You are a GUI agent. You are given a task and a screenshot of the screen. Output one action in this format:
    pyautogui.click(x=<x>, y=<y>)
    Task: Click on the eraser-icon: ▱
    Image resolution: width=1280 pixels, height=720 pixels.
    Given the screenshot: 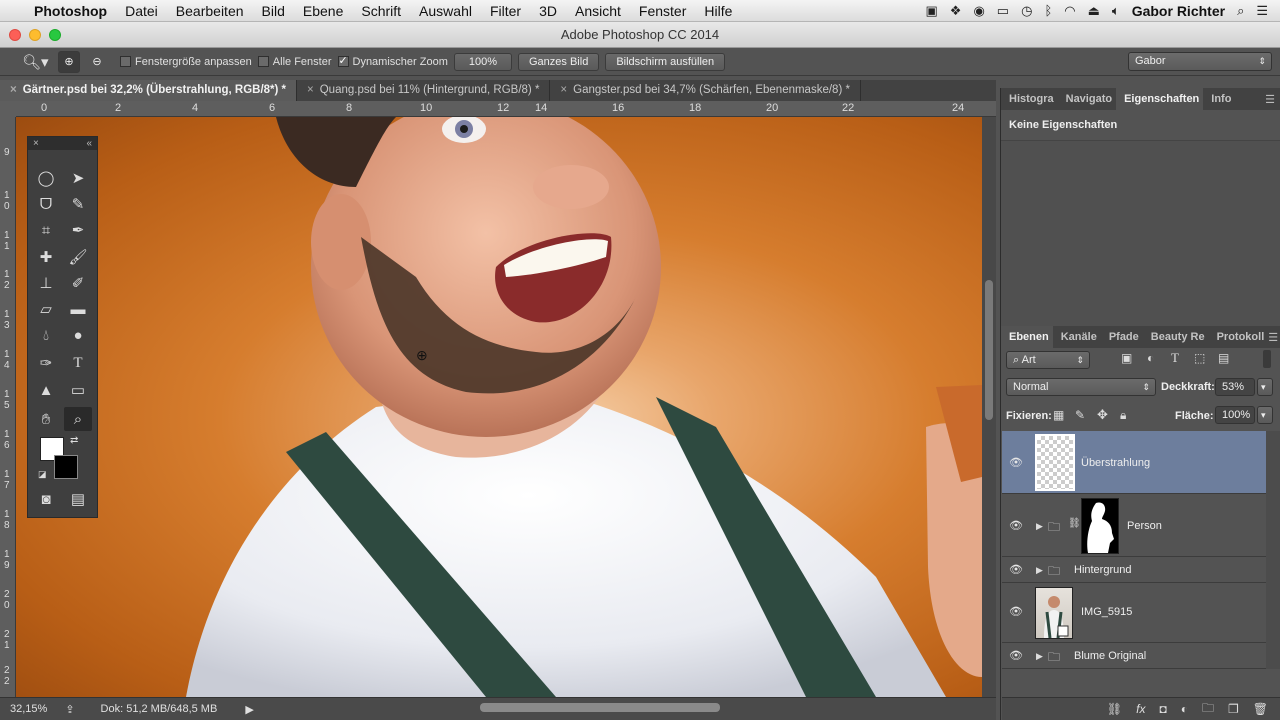 What is the action you would take?
    pyautogui.click(x=46, y=309)
    